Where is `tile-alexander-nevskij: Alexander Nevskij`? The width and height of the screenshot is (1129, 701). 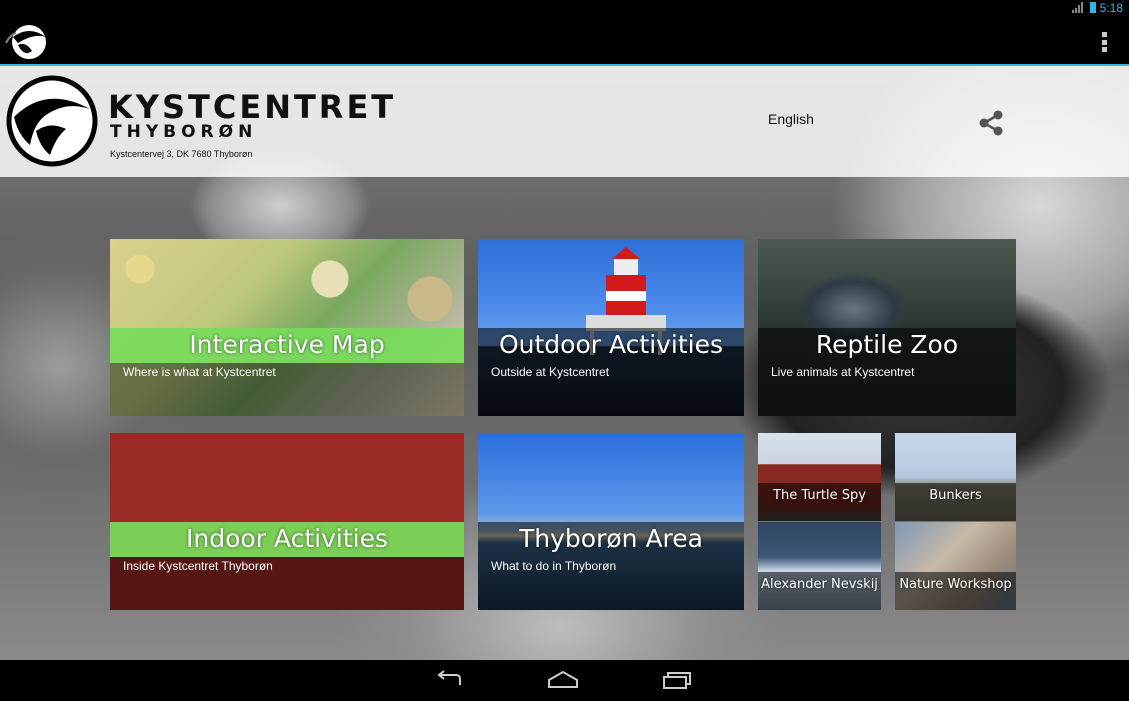 tile-alexander-nevskij: Alexander Nevskij is located at coordinates (819, 566).